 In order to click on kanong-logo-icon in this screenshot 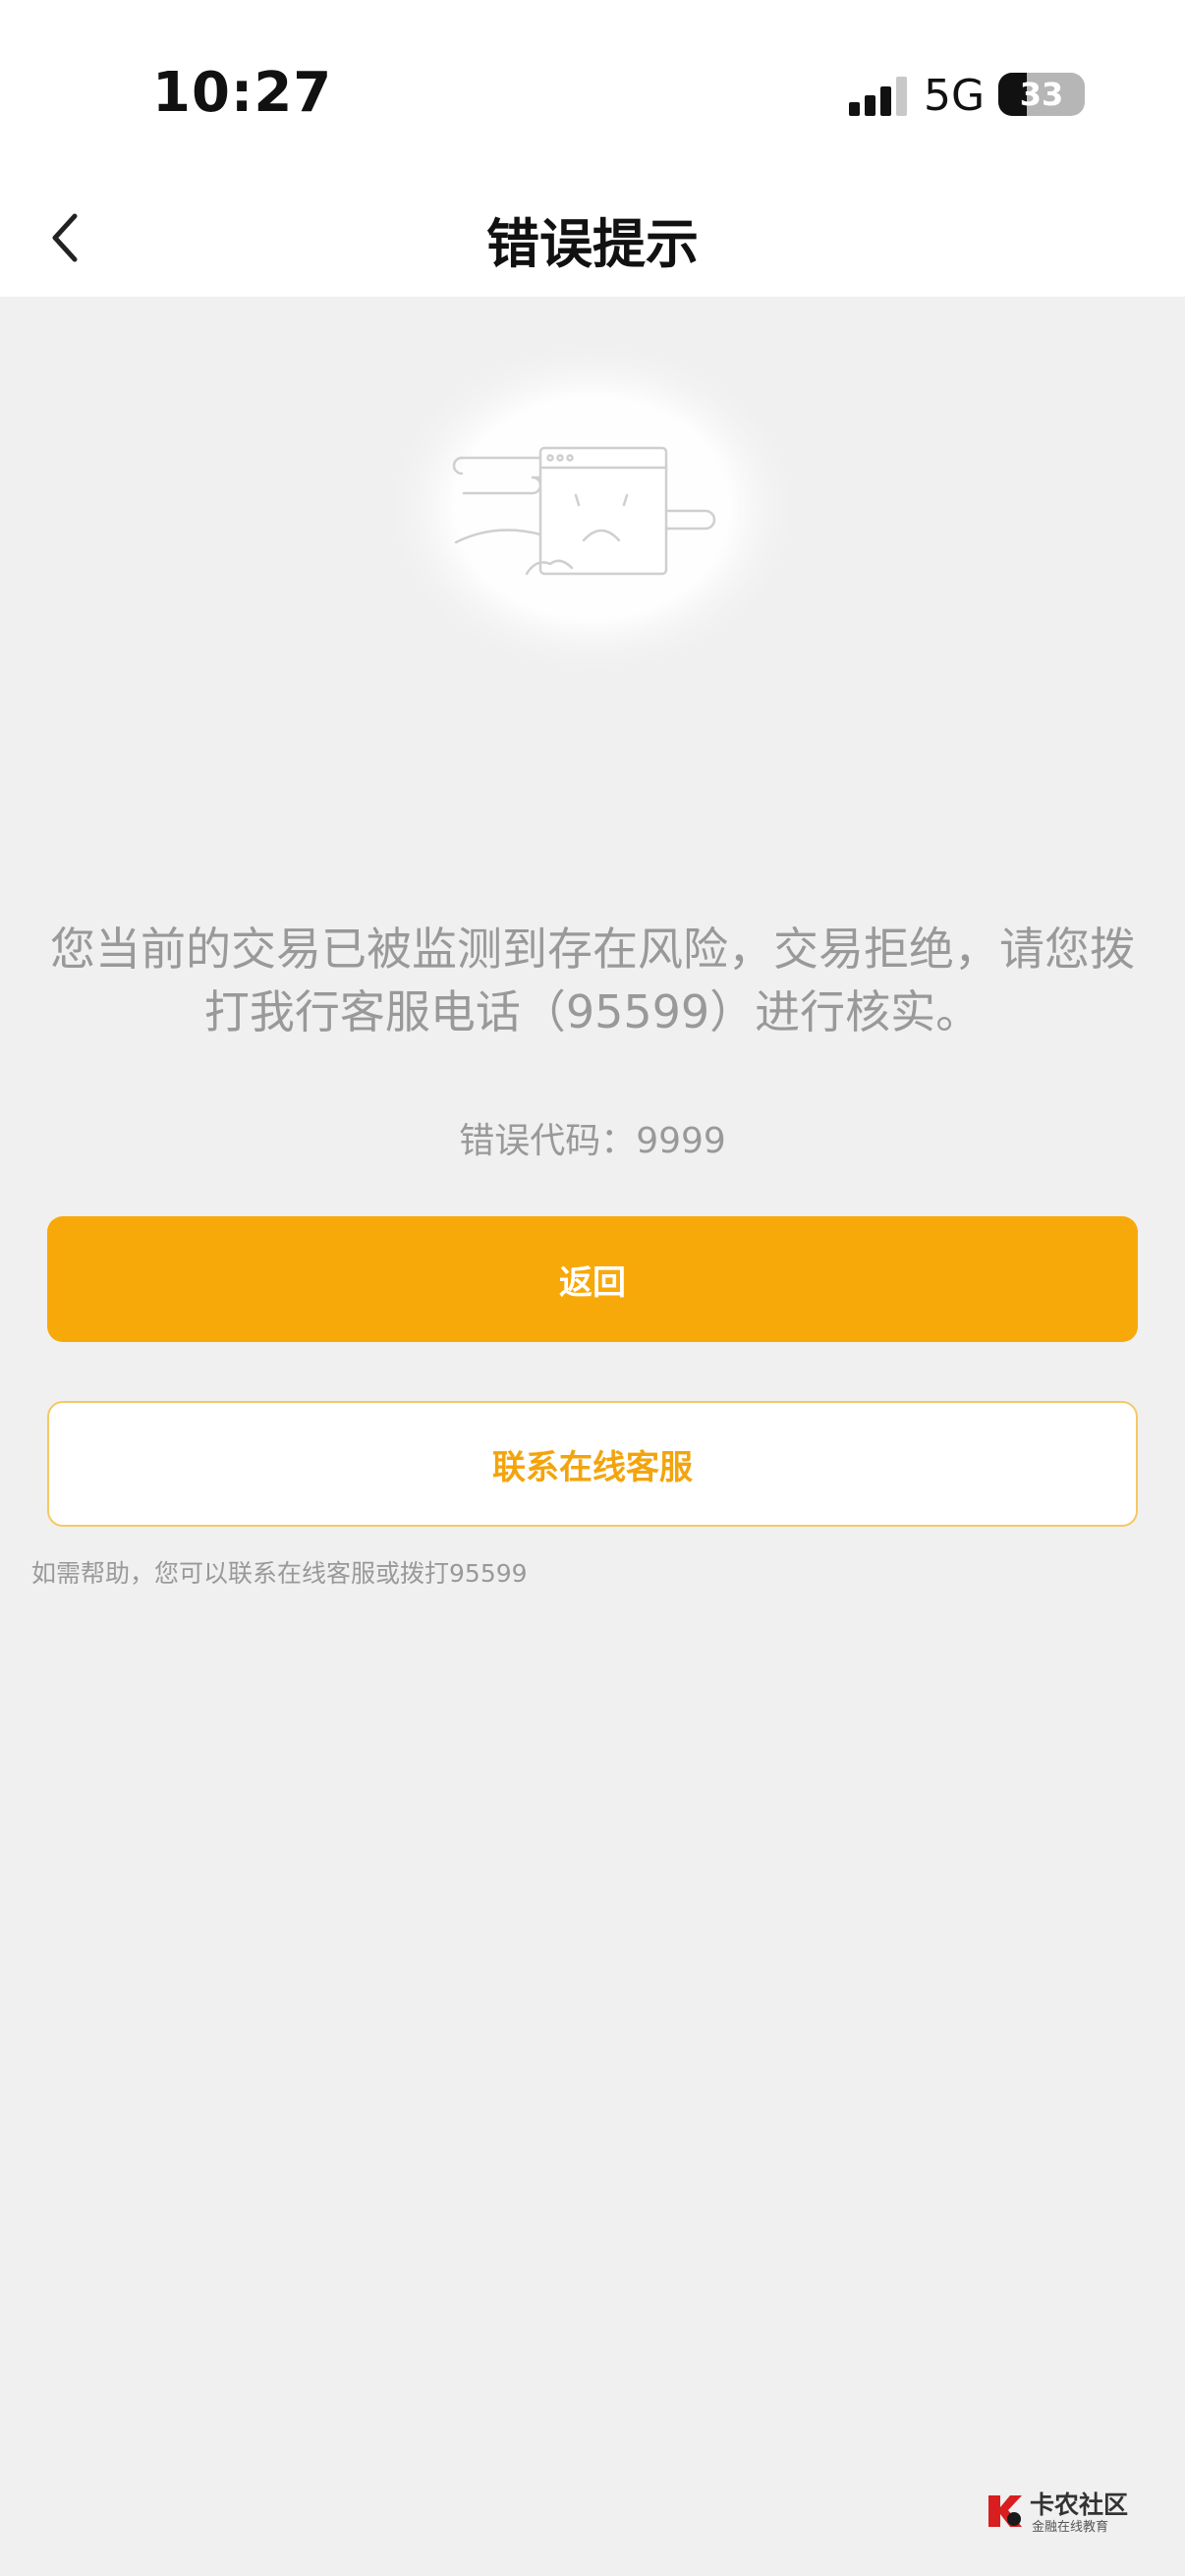, I will do `click(1005, 2511)`.